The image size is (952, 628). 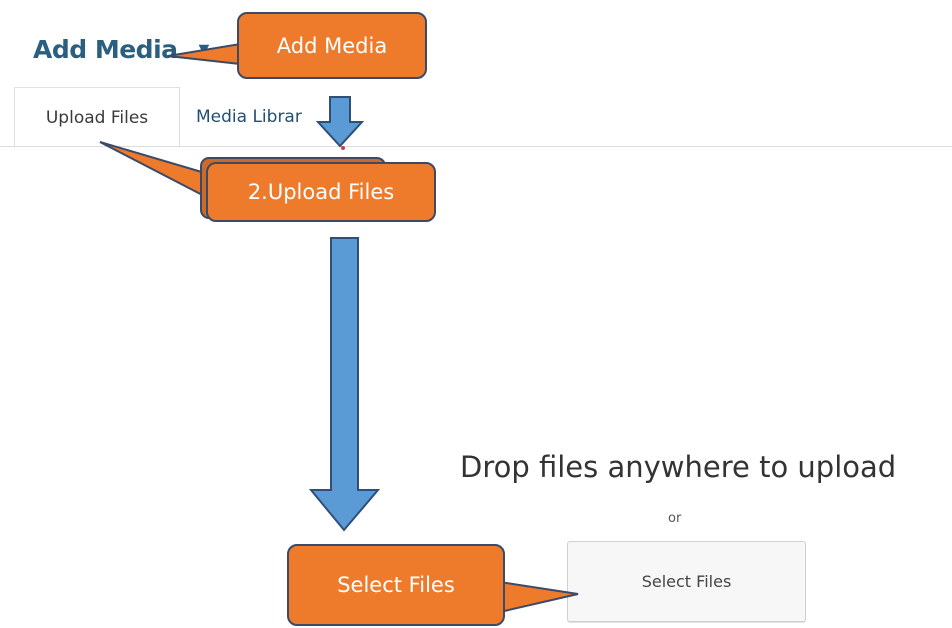 What do you see at coordinates (156, 171) in the screenshot?
I see `callout-pointer-upload-files` at bounding box center [156, 171].